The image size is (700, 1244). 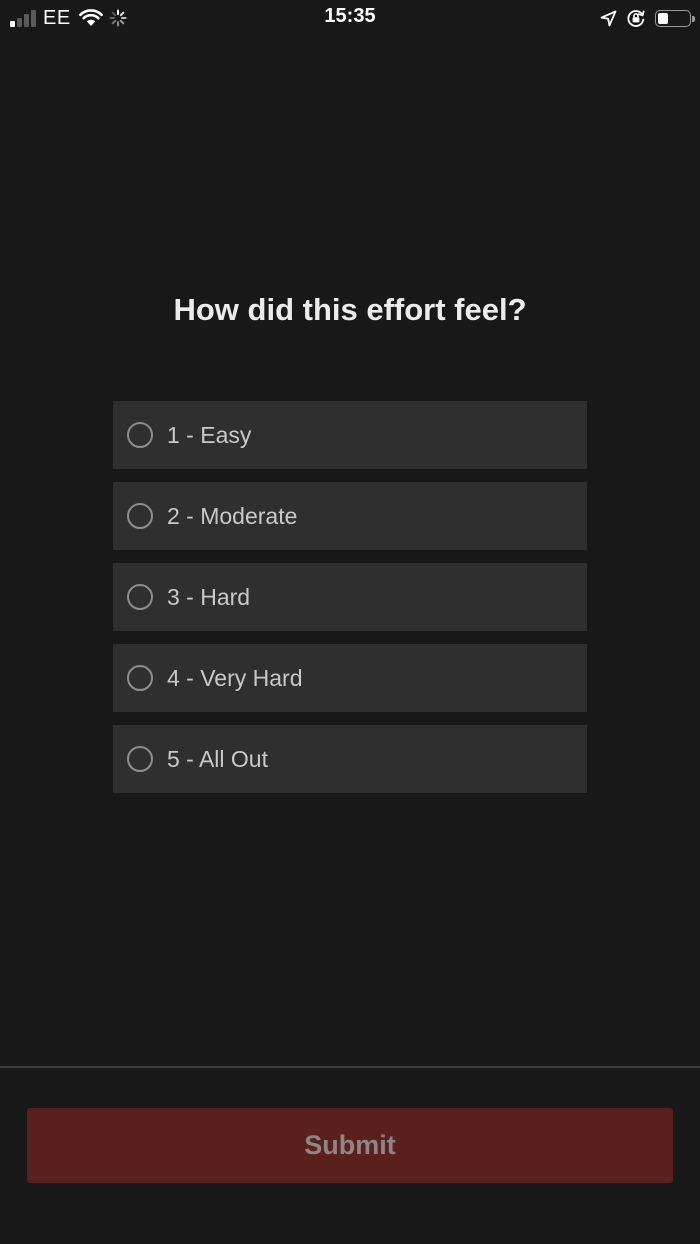 What do you see at coordinates (235, 677) in the screenshot?
I see `option-label: 4 - Very Hard` at bounding box center [235, 677].